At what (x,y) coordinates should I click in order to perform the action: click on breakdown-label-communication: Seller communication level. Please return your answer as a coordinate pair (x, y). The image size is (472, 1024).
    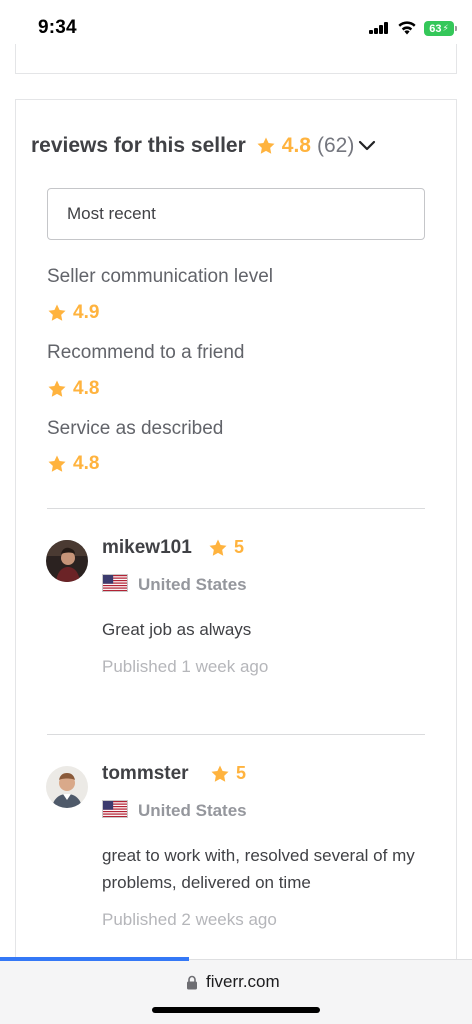
    Looking at the image, I should click on (160, 276).